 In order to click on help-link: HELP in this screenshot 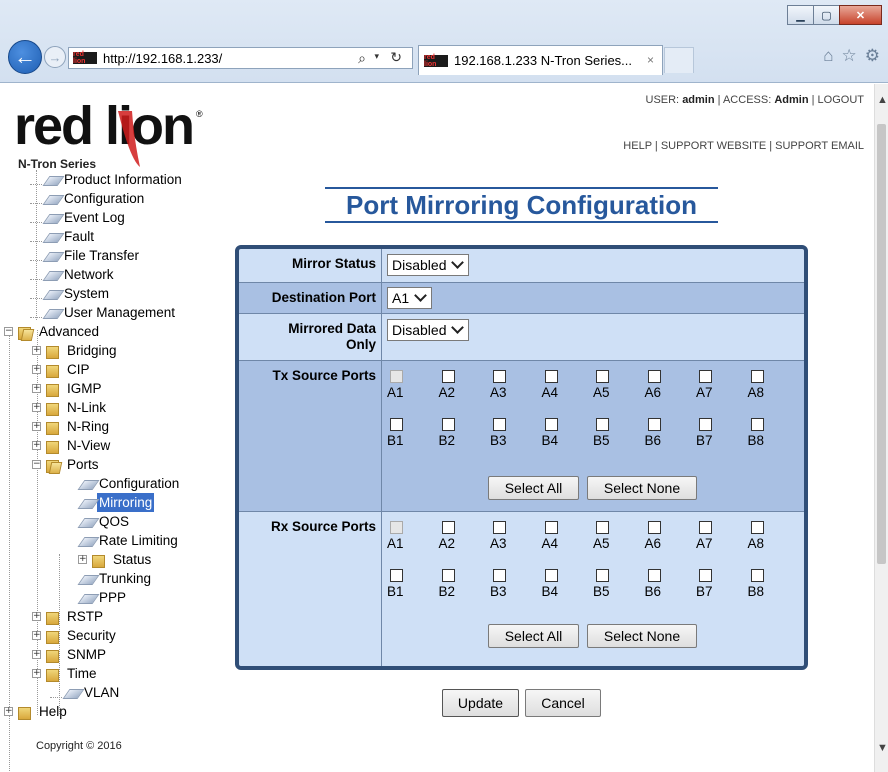, I will do `click(637, 146)`.